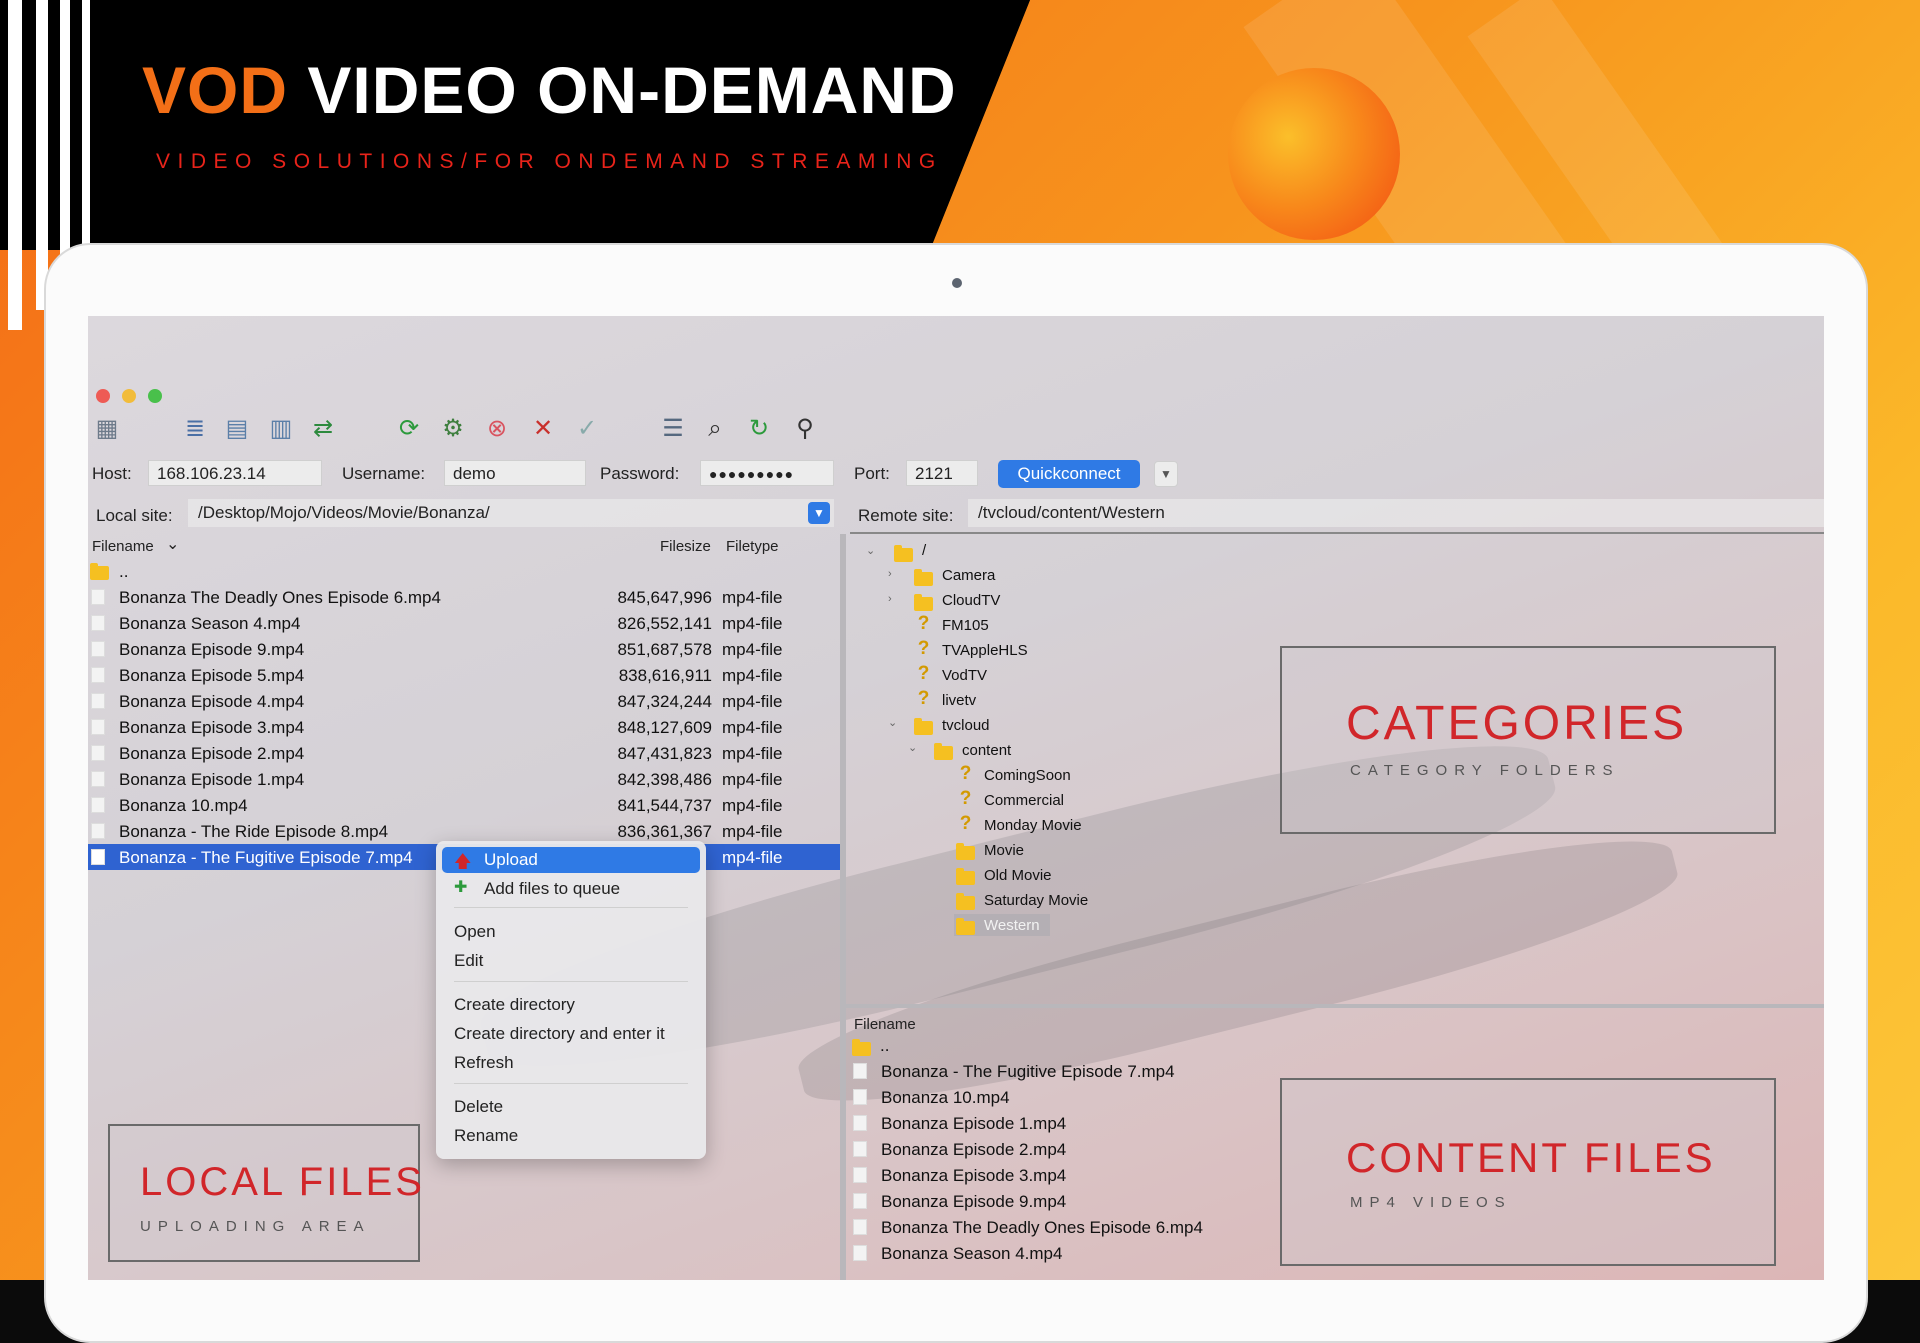 This screenshot has width=1920, height=1343. What do you see at coordinates (965, 901) in the screenshot?
I see `folder-icon` at bounding box center [965, 901].